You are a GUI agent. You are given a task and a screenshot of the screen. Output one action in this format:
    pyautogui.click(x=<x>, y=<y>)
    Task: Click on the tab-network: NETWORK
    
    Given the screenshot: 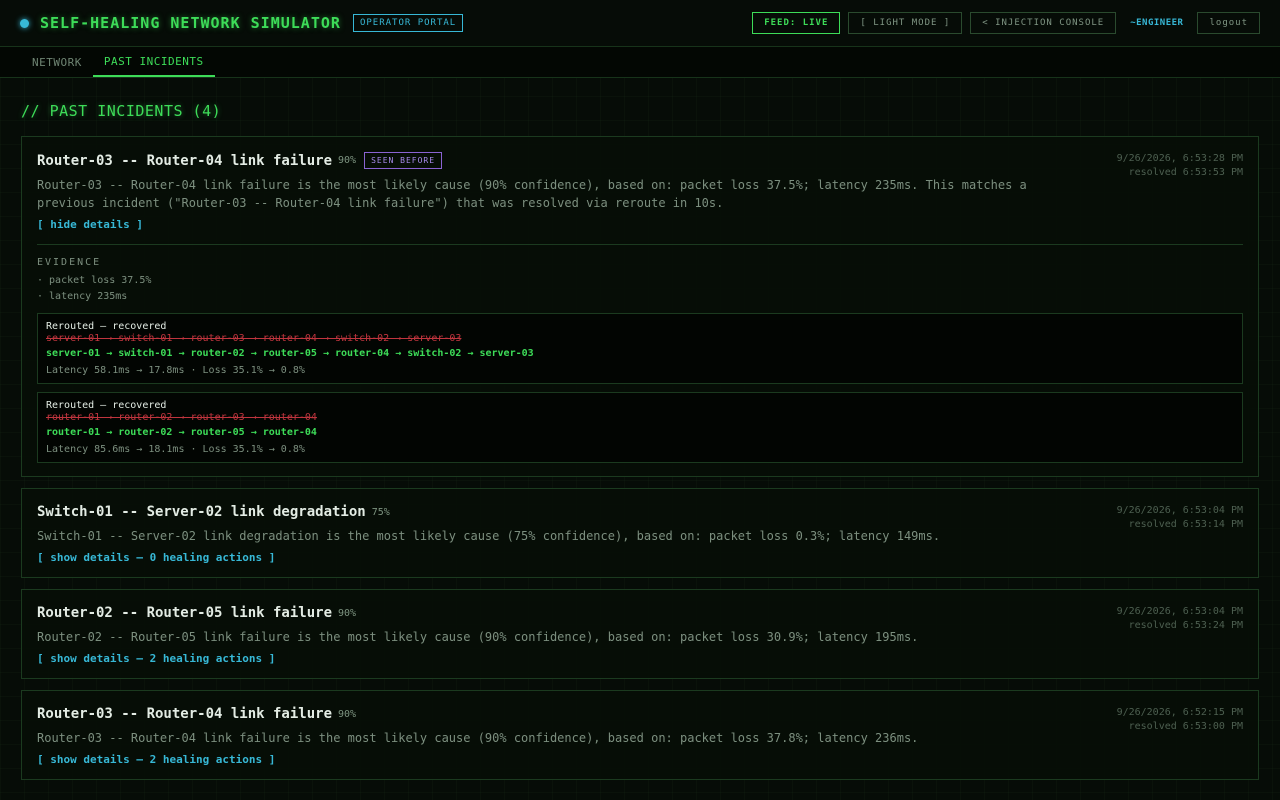 What is the action you would take?
    pyautogui.click(x=57, y=62)
    